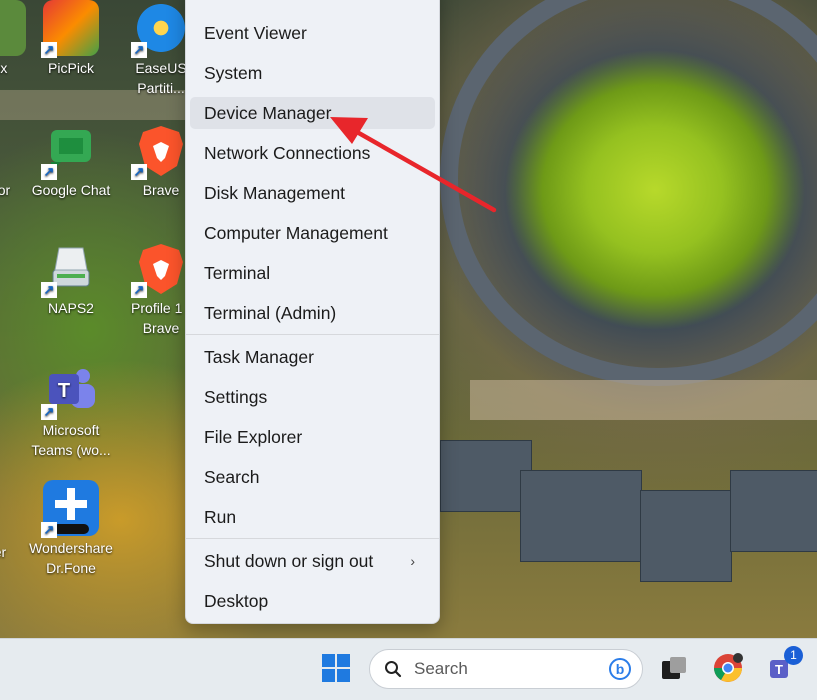  Describe the element at coordinates (413, 165) in the screenshot. I see `annotation-arrow` at that location.